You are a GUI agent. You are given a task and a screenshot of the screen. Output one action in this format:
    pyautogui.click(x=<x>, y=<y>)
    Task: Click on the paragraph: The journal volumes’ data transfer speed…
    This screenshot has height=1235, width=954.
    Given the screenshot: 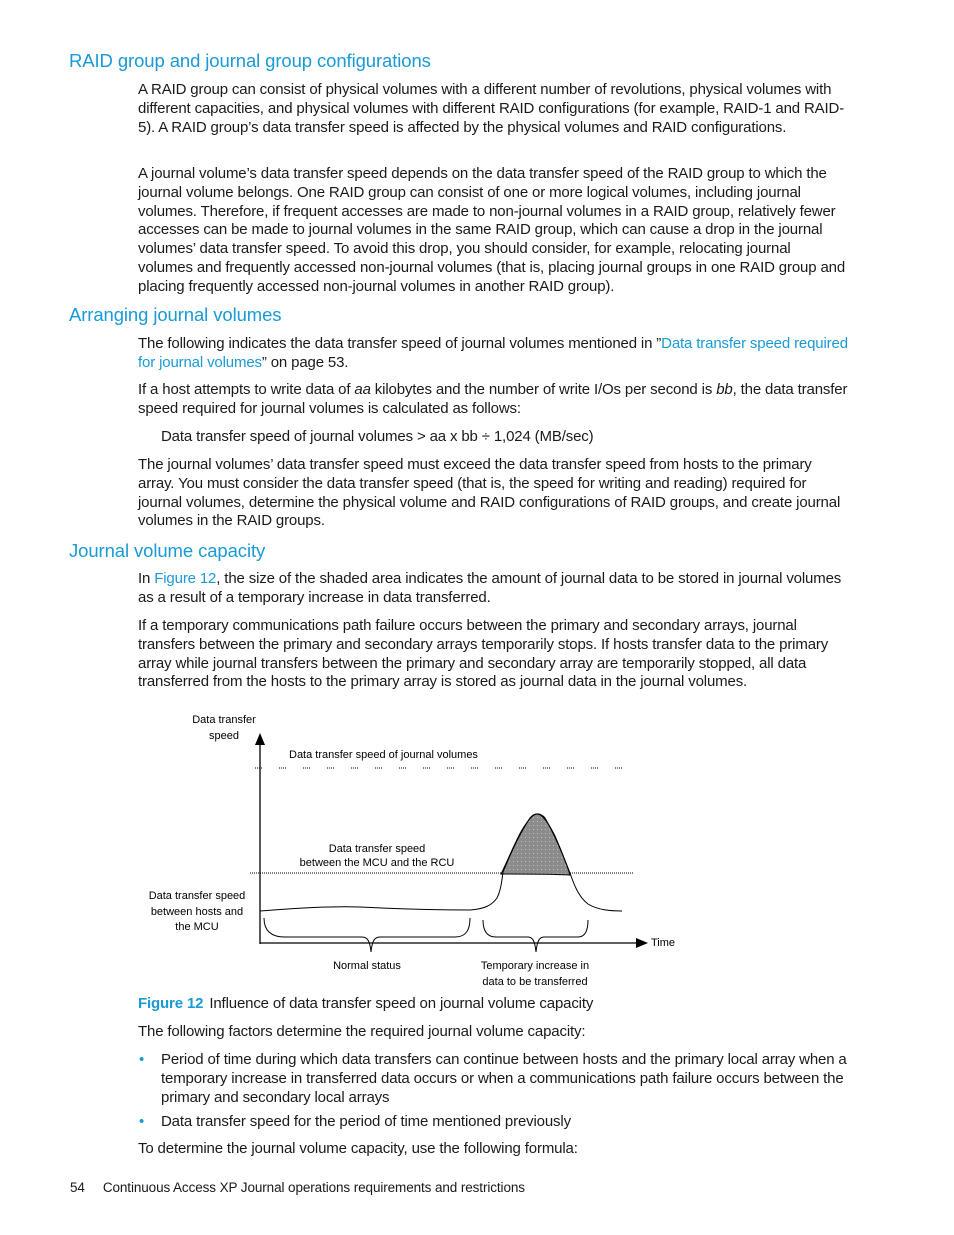 What is the action you would take?
    pyautogui.click(x=489, y=493)
    